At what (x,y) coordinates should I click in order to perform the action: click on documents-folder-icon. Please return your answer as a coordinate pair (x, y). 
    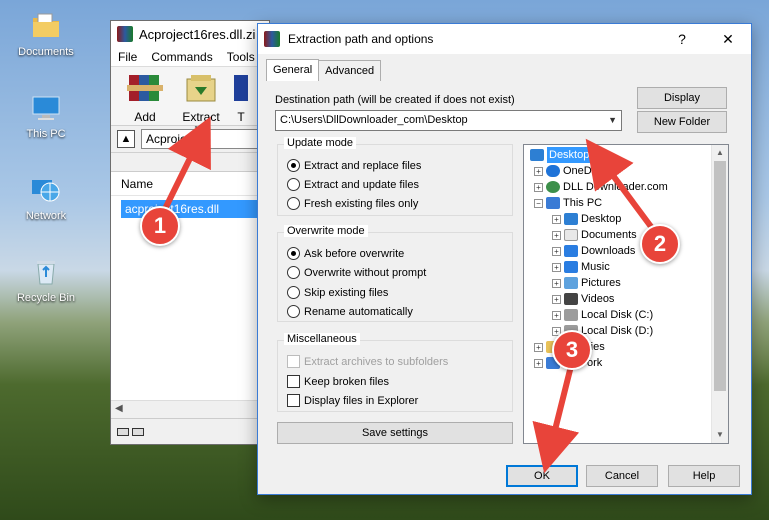
    Looking at the image, I should click on (46, 25).